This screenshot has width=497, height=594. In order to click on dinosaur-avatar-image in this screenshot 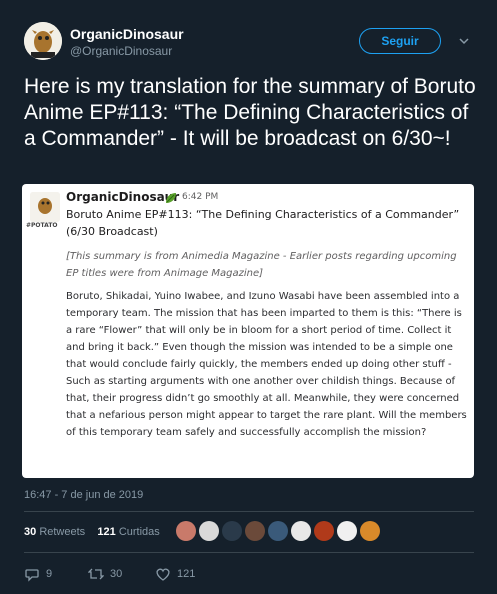, I will do `click(43, 41)`.